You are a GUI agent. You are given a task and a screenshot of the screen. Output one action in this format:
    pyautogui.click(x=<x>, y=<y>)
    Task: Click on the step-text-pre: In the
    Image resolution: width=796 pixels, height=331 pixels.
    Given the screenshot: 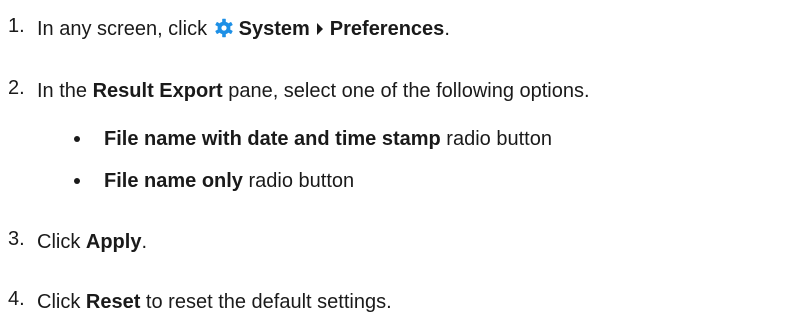 What is the action you would take?
    pyautogui.click(x=65, y=91)
    